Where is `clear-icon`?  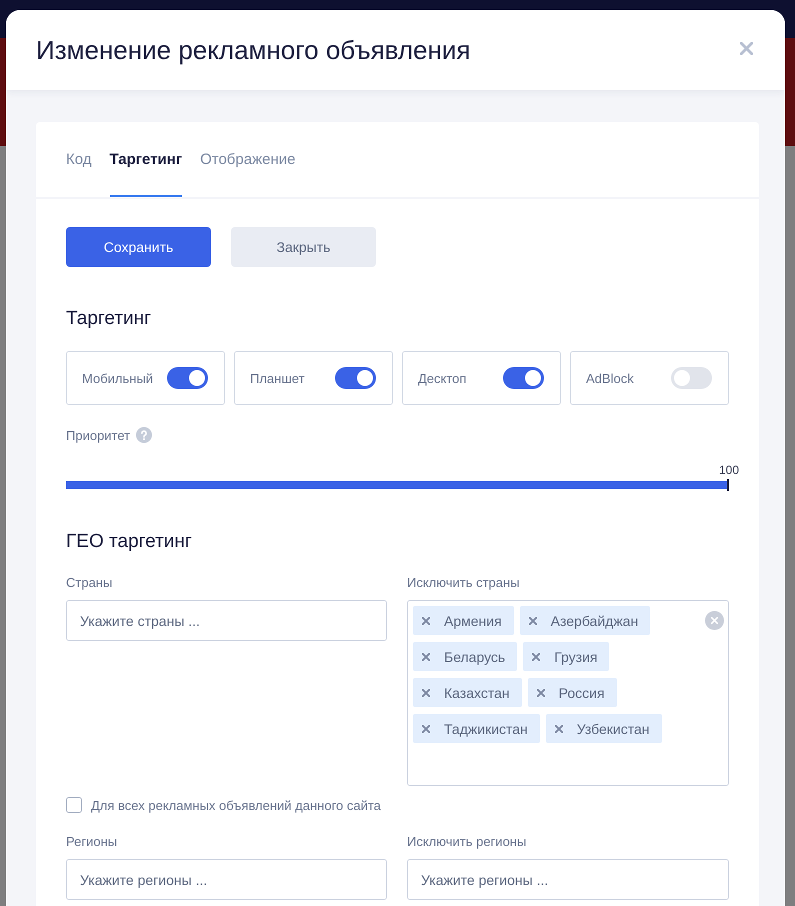
clear-icon is located at coordinates (714, 620).